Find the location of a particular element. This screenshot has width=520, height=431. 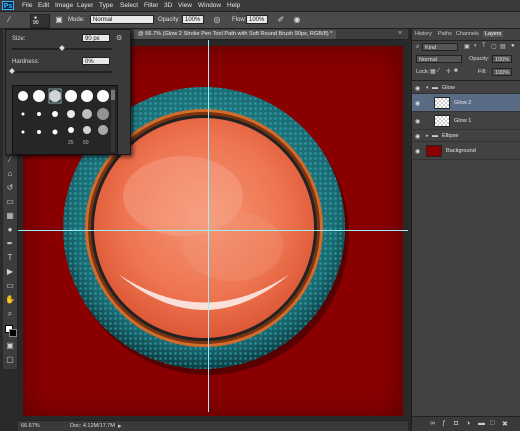

opacity-field: 100% is located at coordinates (193, 19).